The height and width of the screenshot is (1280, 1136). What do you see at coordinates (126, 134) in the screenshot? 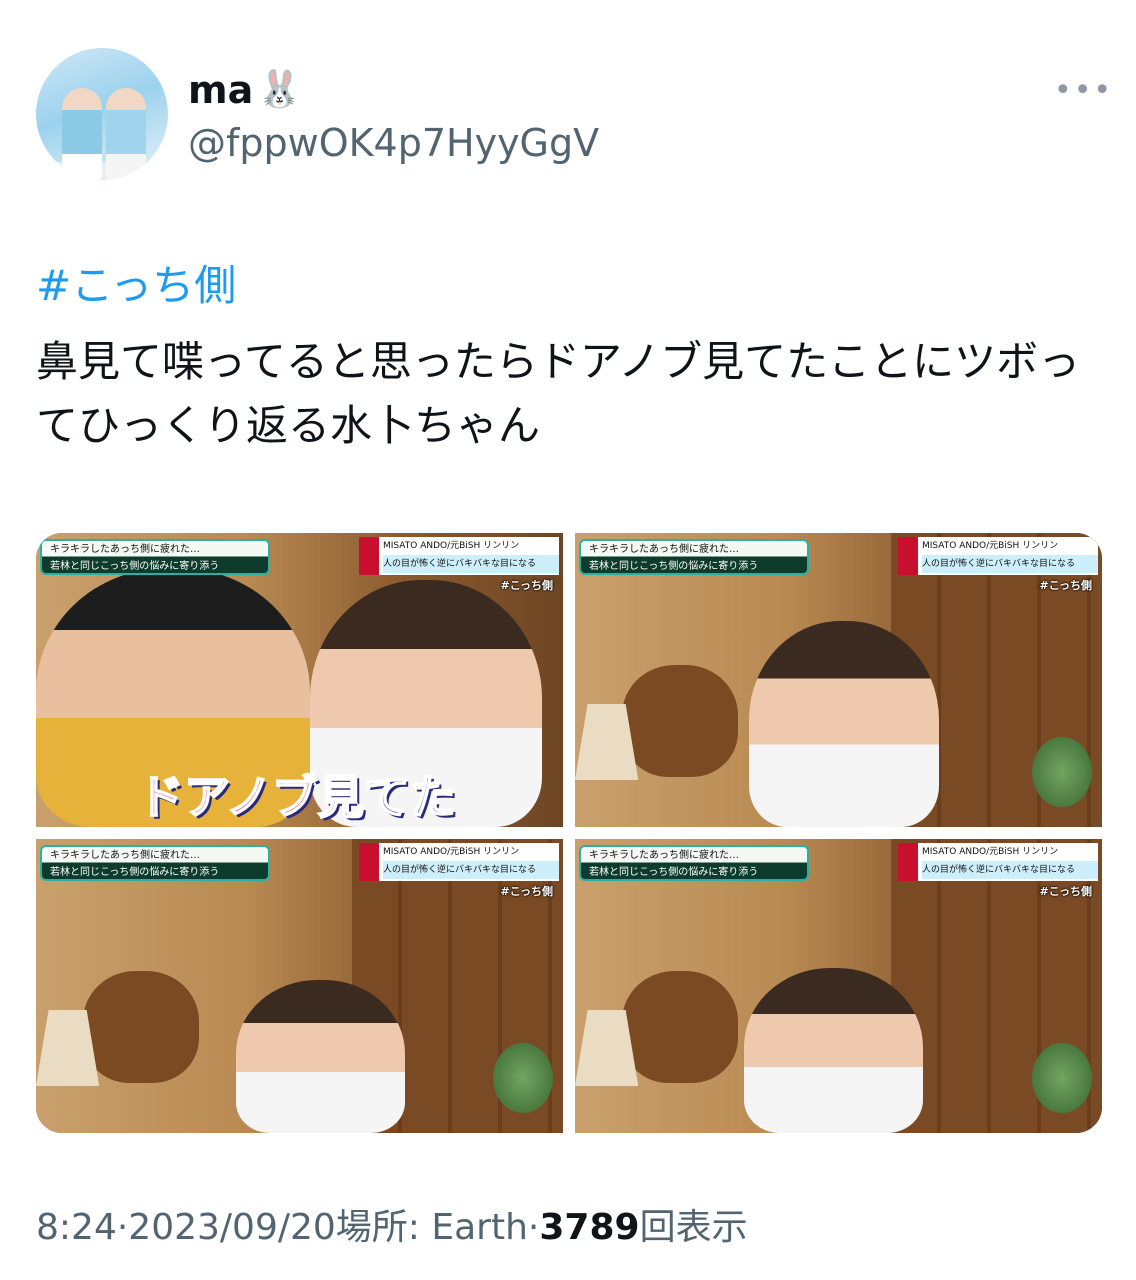
I see `avatar-figure-right` at bounding box center [126, 134].